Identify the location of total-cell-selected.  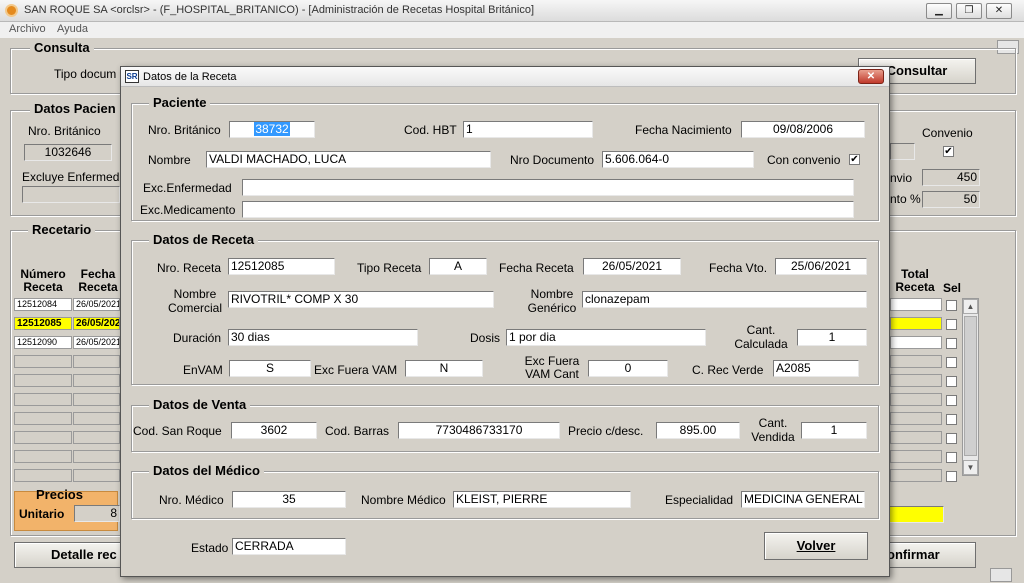
(916, 323).